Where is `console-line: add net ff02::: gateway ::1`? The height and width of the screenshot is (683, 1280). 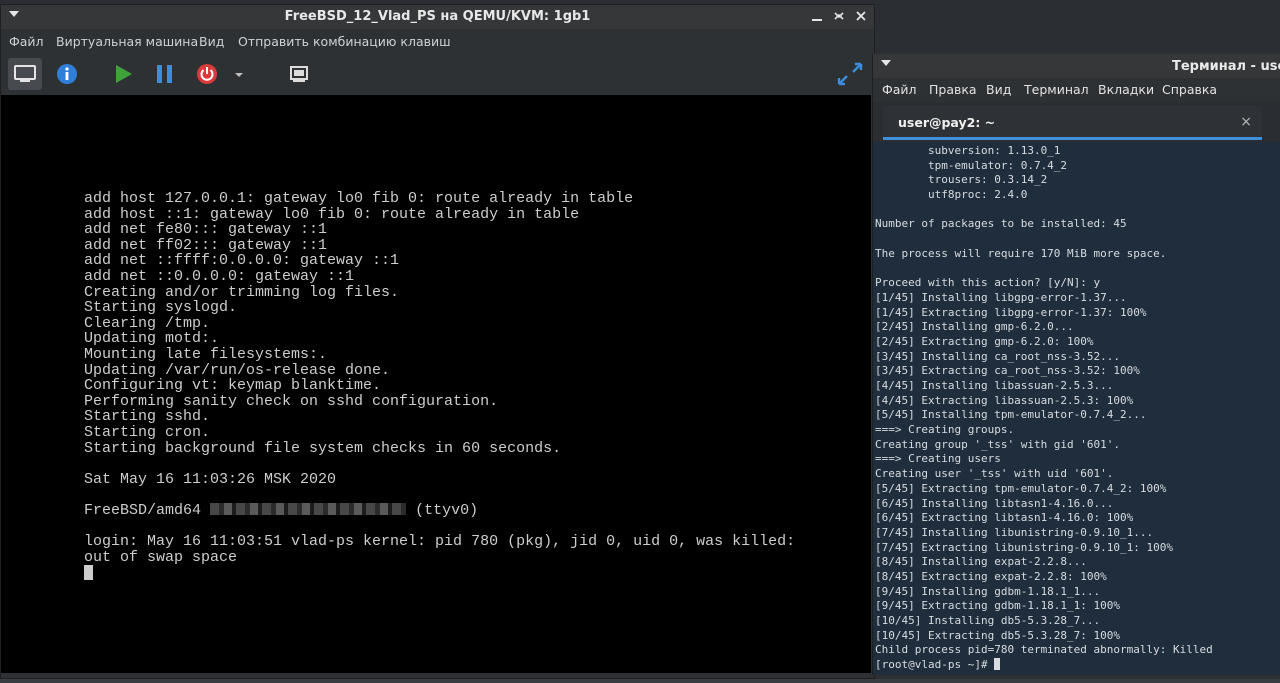 console-line: add net ff02::: gateway ::1 is located at coordinates (206, 245).